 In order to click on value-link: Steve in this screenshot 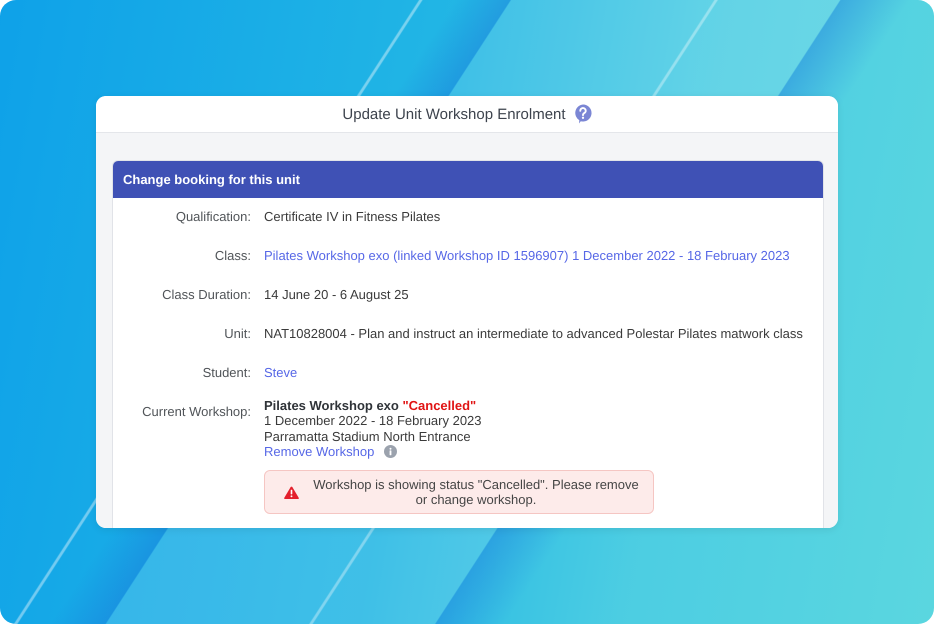, I will do `click(281, 372)`.